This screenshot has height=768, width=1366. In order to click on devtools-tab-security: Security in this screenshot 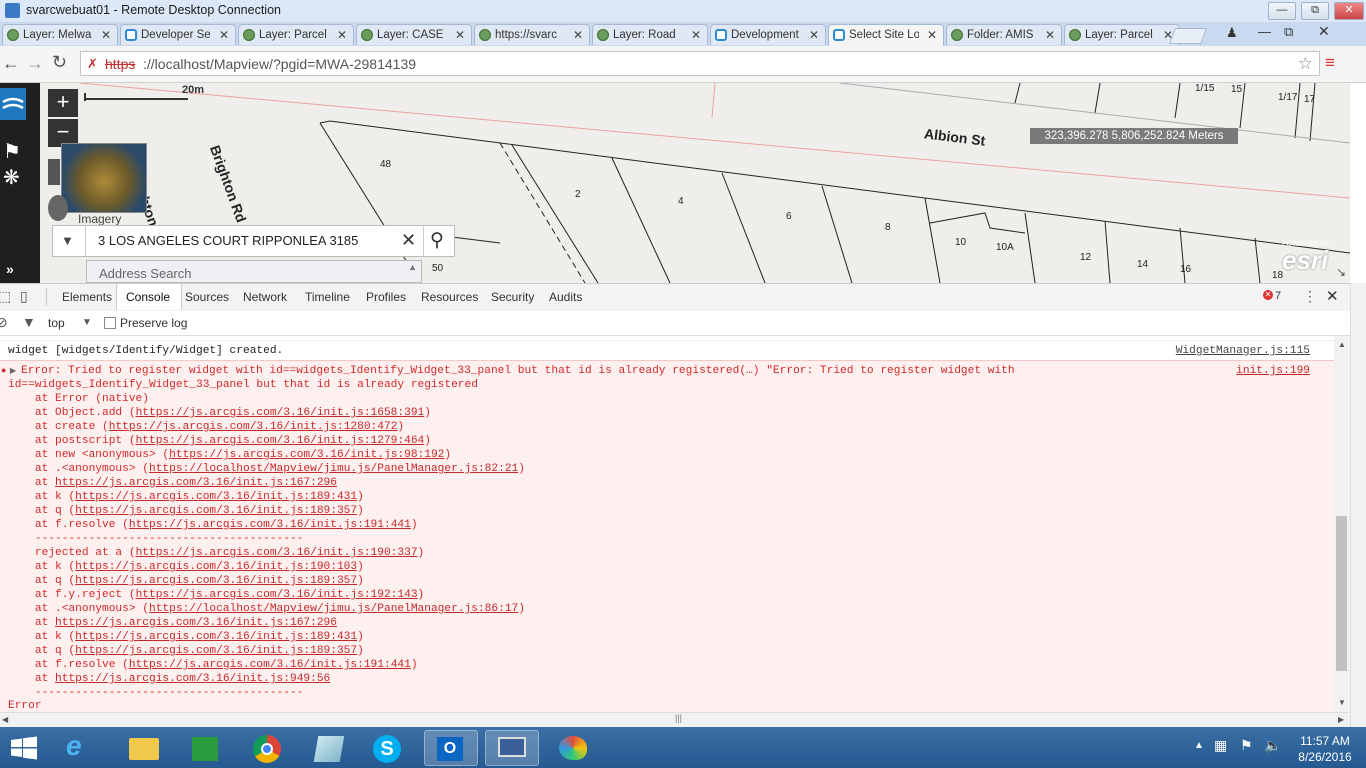, I will do `click(512, 297)`.